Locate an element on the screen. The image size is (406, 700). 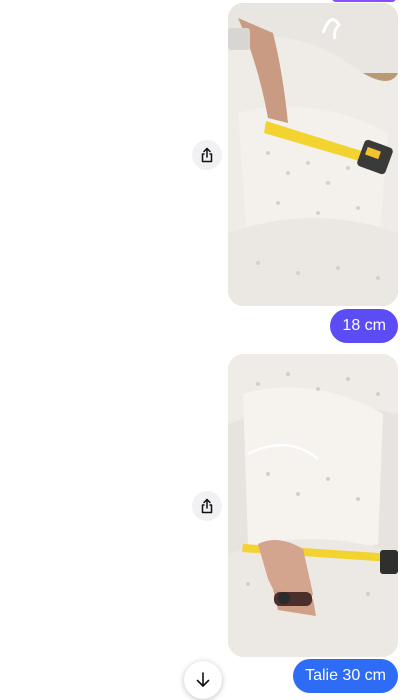
arrow-down-icon is located at coordinates (203, 679).